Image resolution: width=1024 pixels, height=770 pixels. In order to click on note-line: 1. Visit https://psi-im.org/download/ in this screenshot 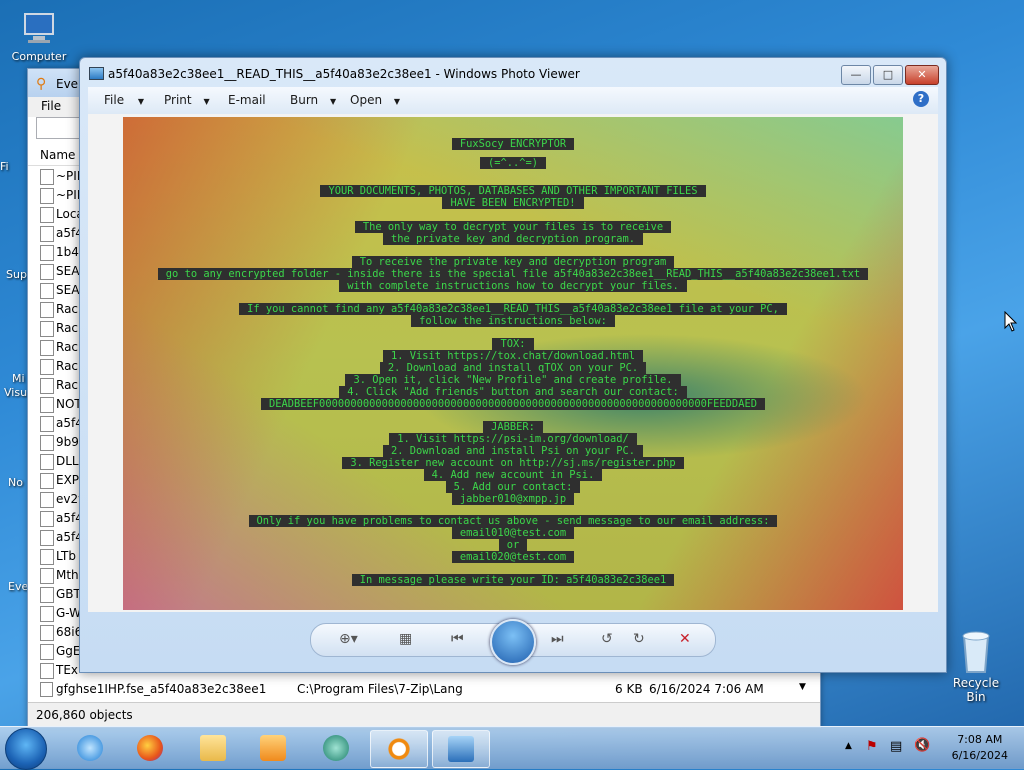, I will do `click(513, 439)`.